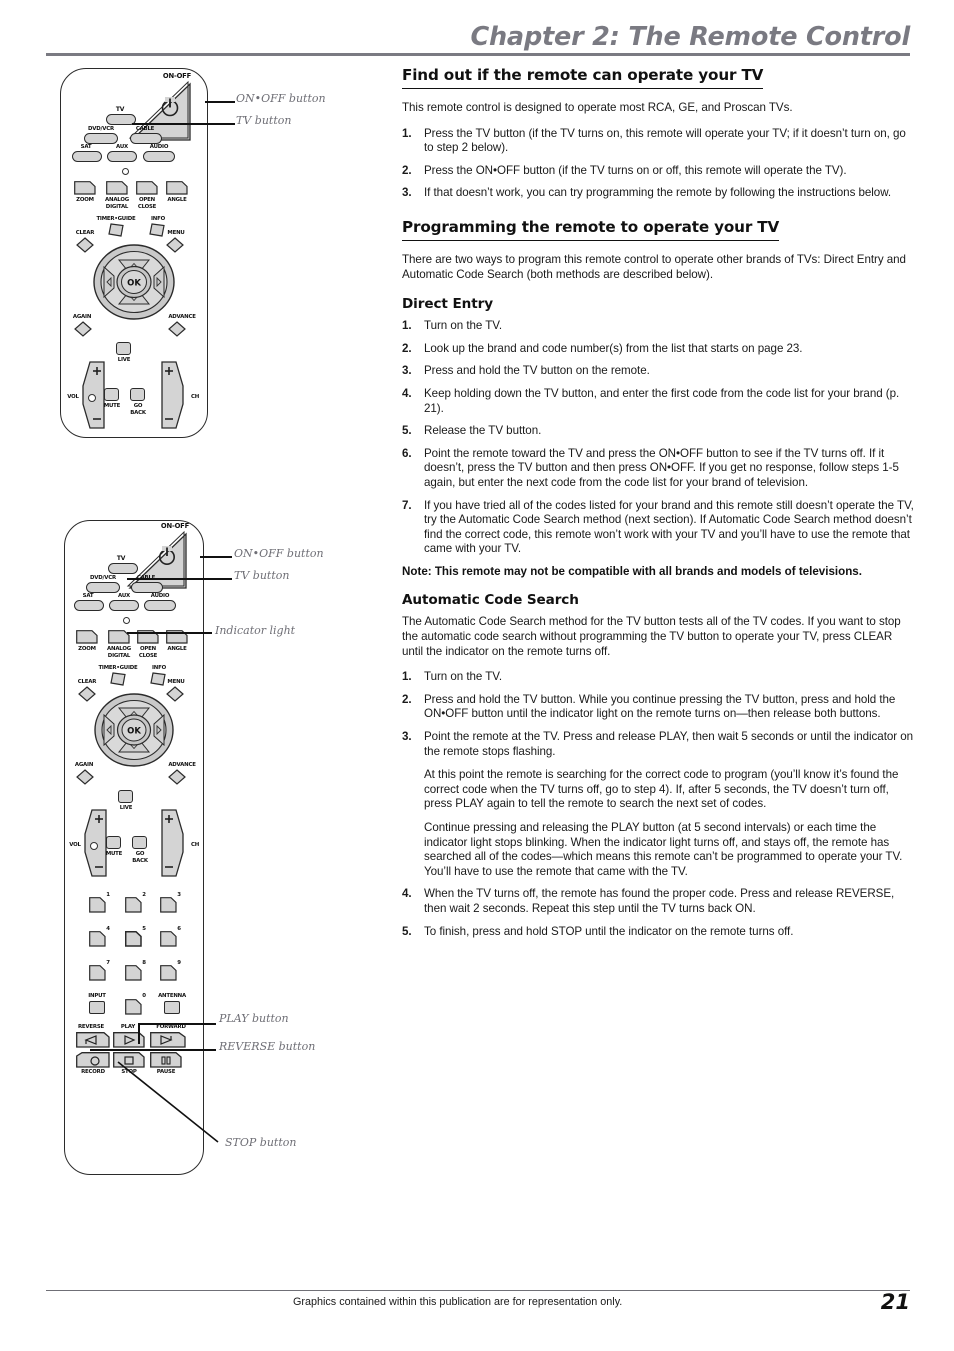  What do you see at coordinates (103, 578) in the screenshot?
I see `dvdvcr-label: DVD/VCR` at bounding box center [103, 578].